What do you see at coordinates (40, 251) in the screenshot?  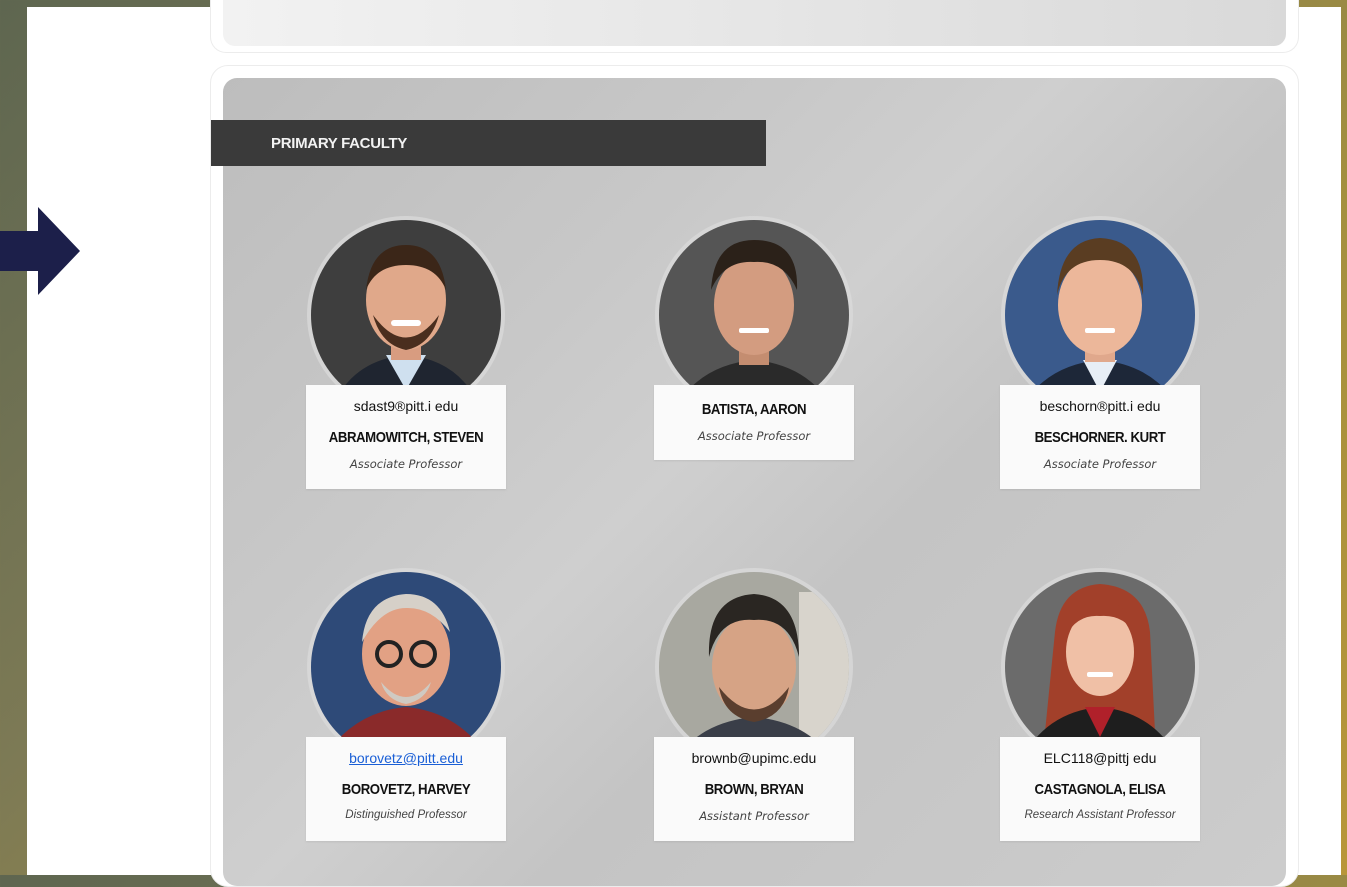 I see `arrow-right-icon` at bounding box center [40, 251].